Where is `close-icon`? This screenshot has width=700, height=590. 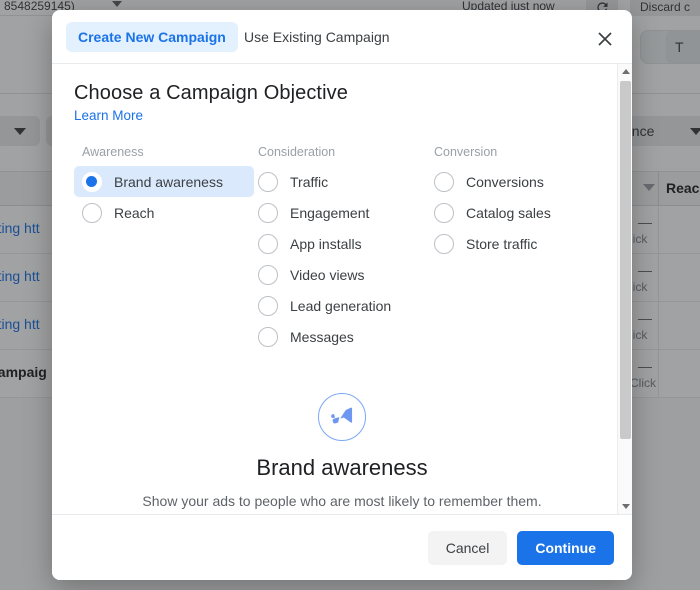 close-icon is located at coordinates (605, 39).